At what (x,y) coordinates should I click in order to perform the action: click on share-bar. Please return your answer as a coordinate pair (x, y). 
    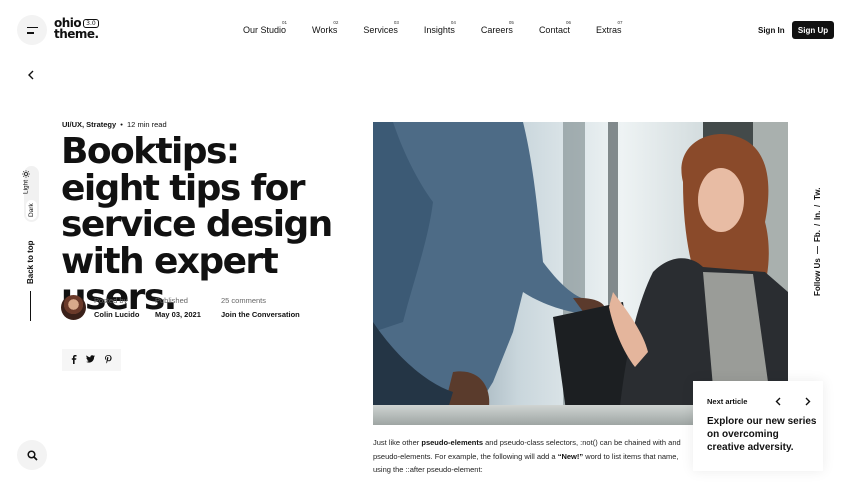
    Looking at the image, I should click on (91, 360).